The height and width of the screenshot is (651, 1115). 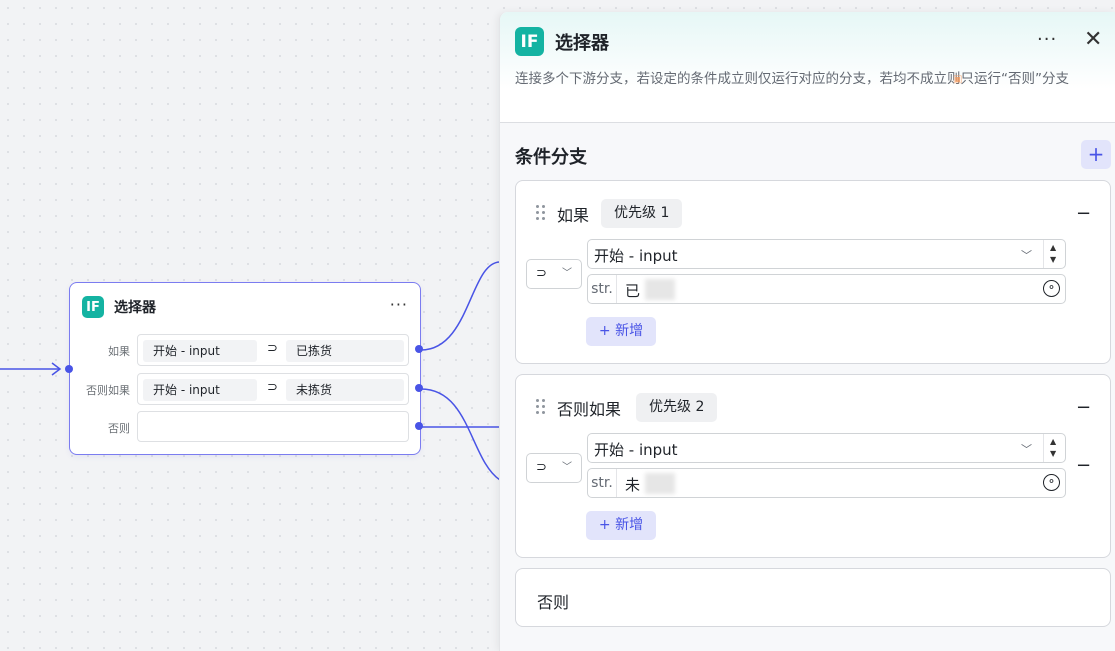 What do you see at coordinates (108, 390) in the screenshot?
I see `row-label: 否则如果` at bounding box center [108, 390].